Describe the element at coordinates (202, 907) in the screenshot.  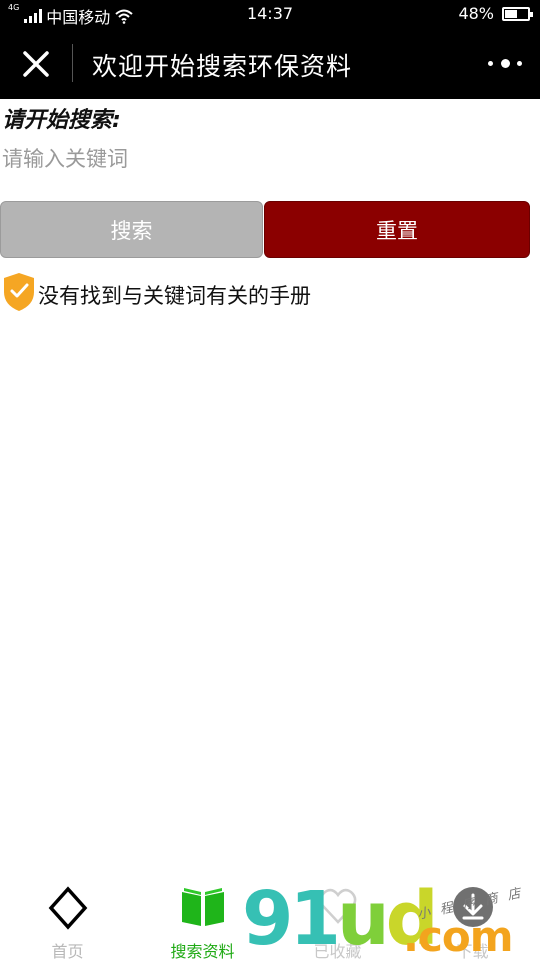
I see `open-book-icon` at that location.